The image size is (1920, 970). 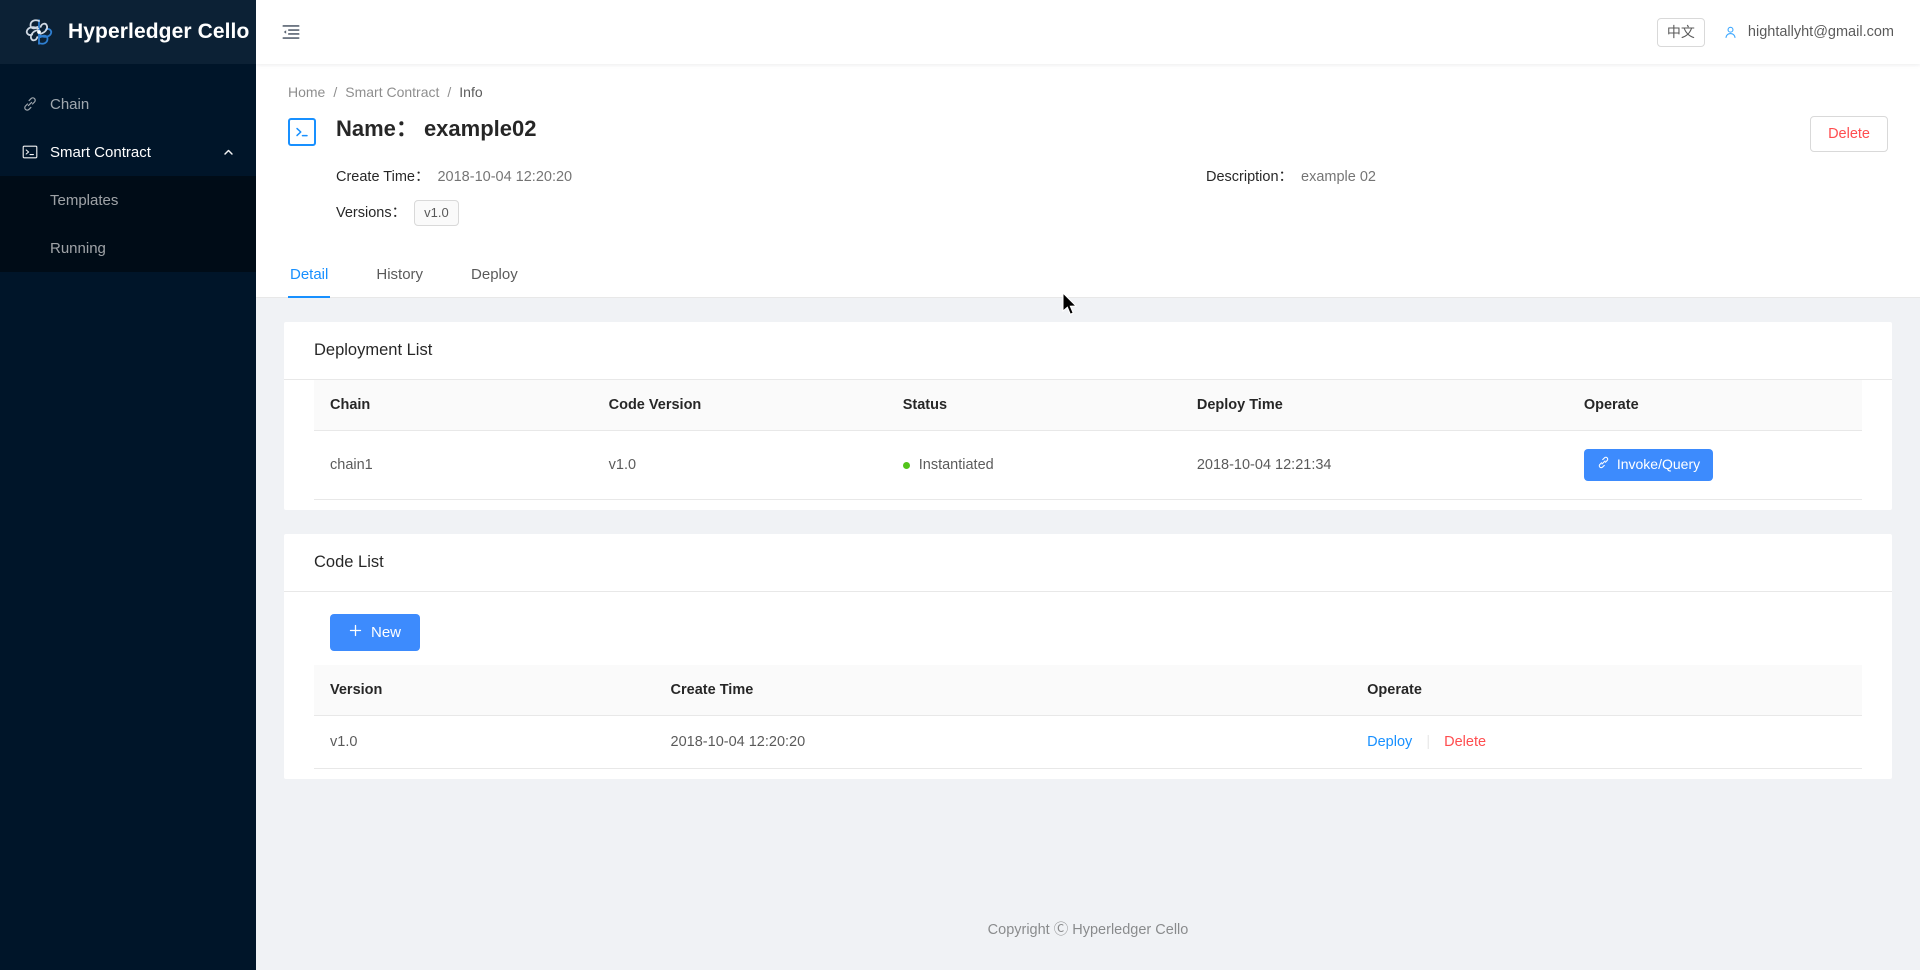 I want to click on invoke-query-button: Invoke/Query, so click(x=1648, y=465).